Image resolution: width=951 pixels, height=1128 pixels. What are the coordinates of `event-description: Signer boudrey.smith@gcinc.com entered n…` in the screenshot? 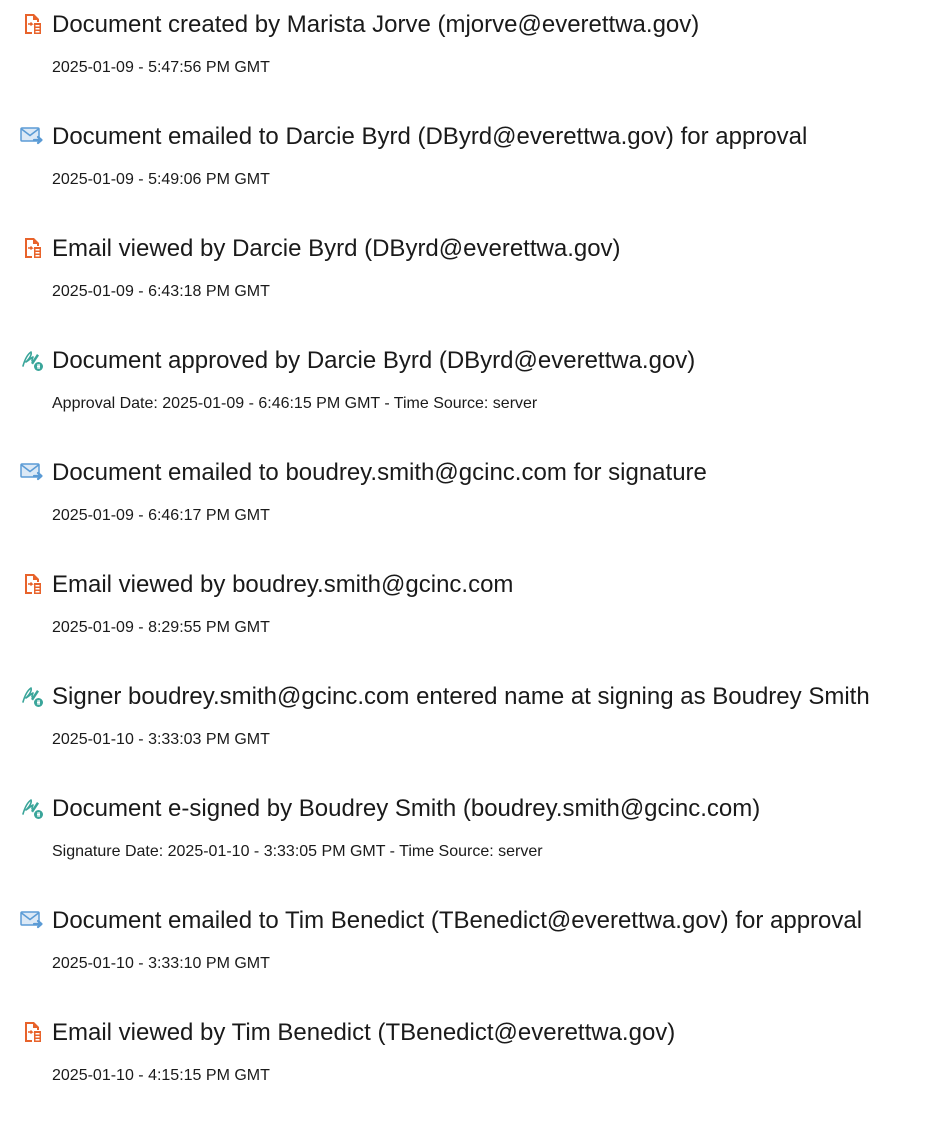 It's located at (461, 696).